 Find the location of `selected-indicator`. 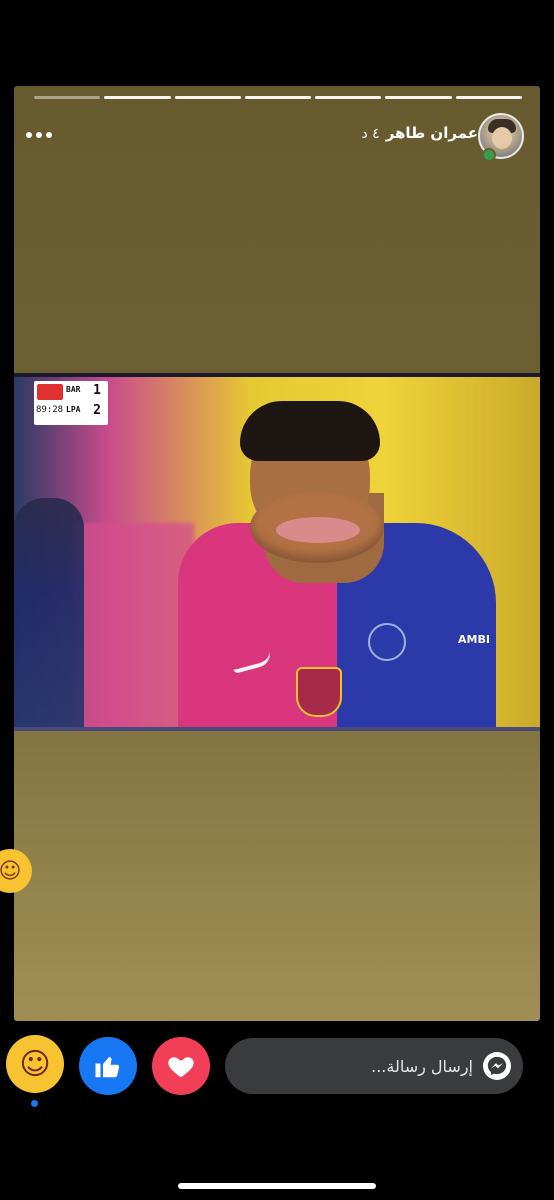

selected-indicator is located at coordinates (34, 1103).